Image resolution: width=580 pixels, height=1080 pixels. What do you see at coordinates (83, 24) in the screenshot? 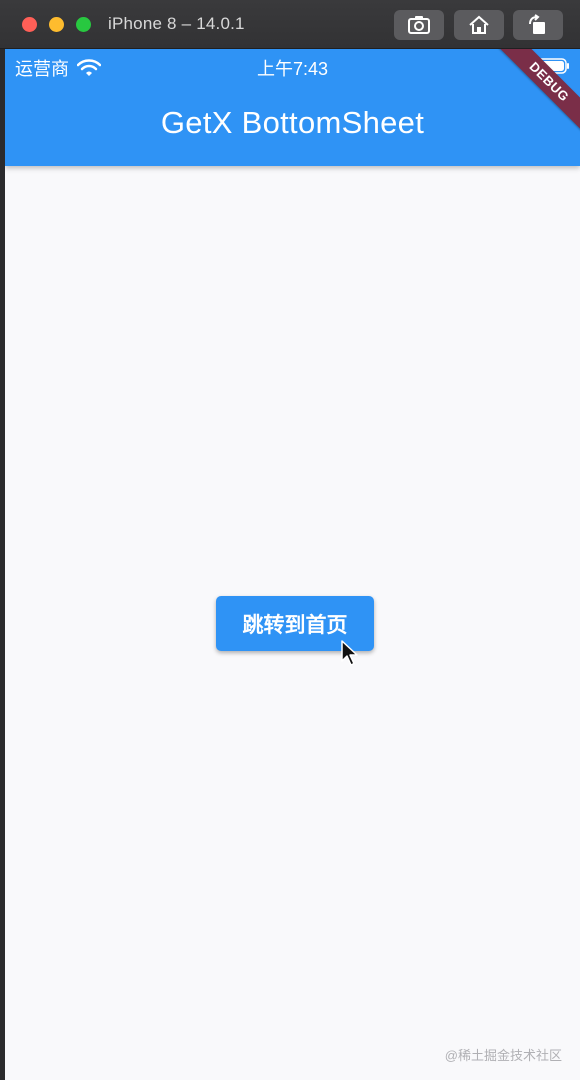
I see `zoom-window-button` at bounding box center [83, 24].